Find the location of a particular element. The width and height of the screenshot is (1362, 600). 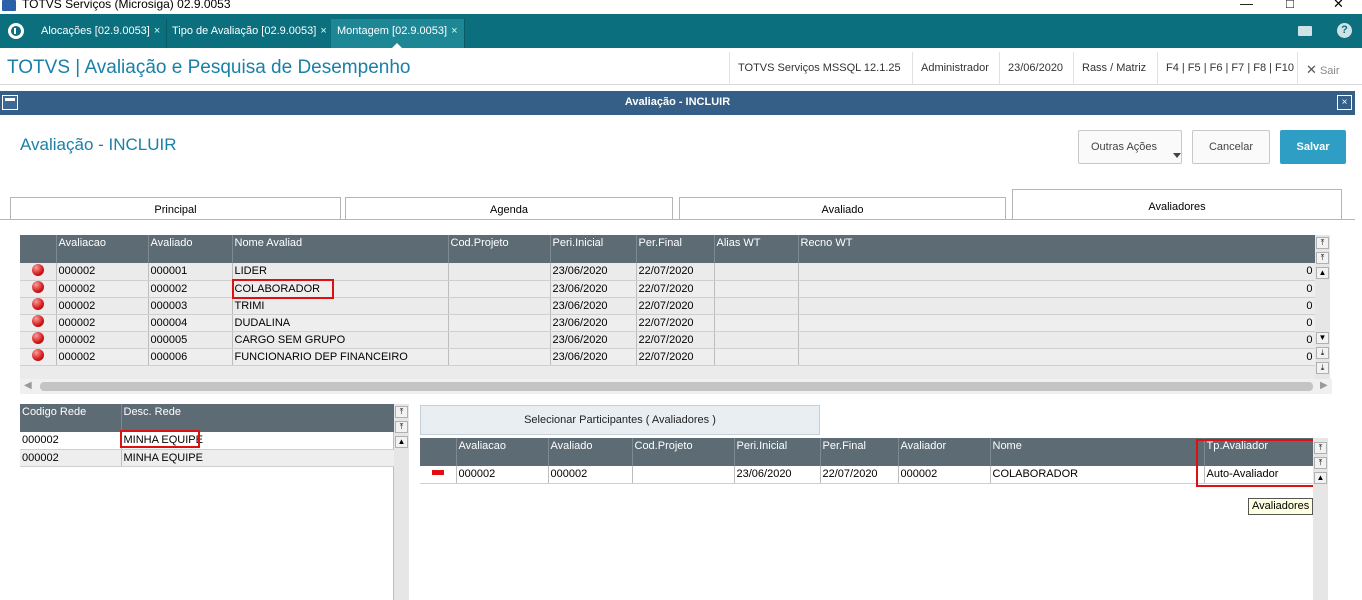

totvs-logo-icon is located at coordinates (16, 31).